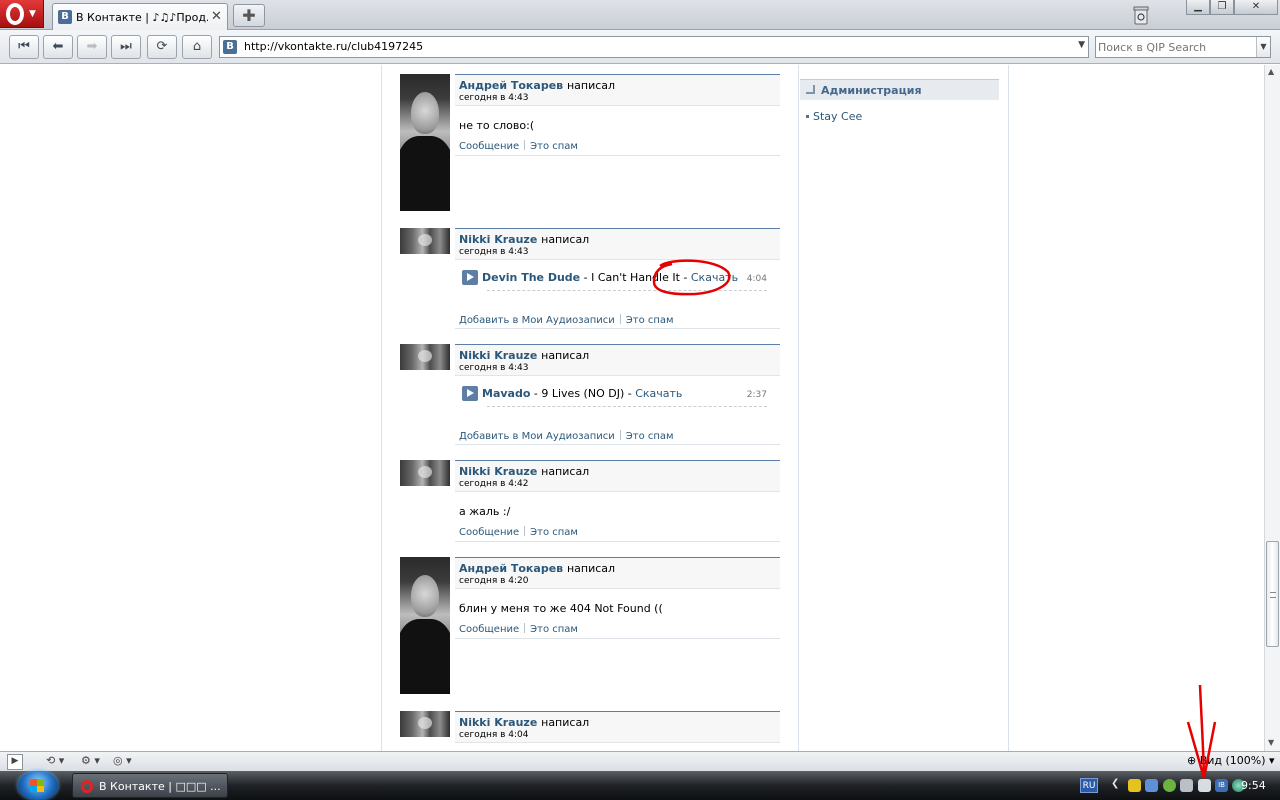 The height and width of the screenshot is (800, 1280). Describe the element at coordinates (617, 573) in the screenshot. I see `post-header: Андрей Токарев написал сегодня в 4:20` at that location.